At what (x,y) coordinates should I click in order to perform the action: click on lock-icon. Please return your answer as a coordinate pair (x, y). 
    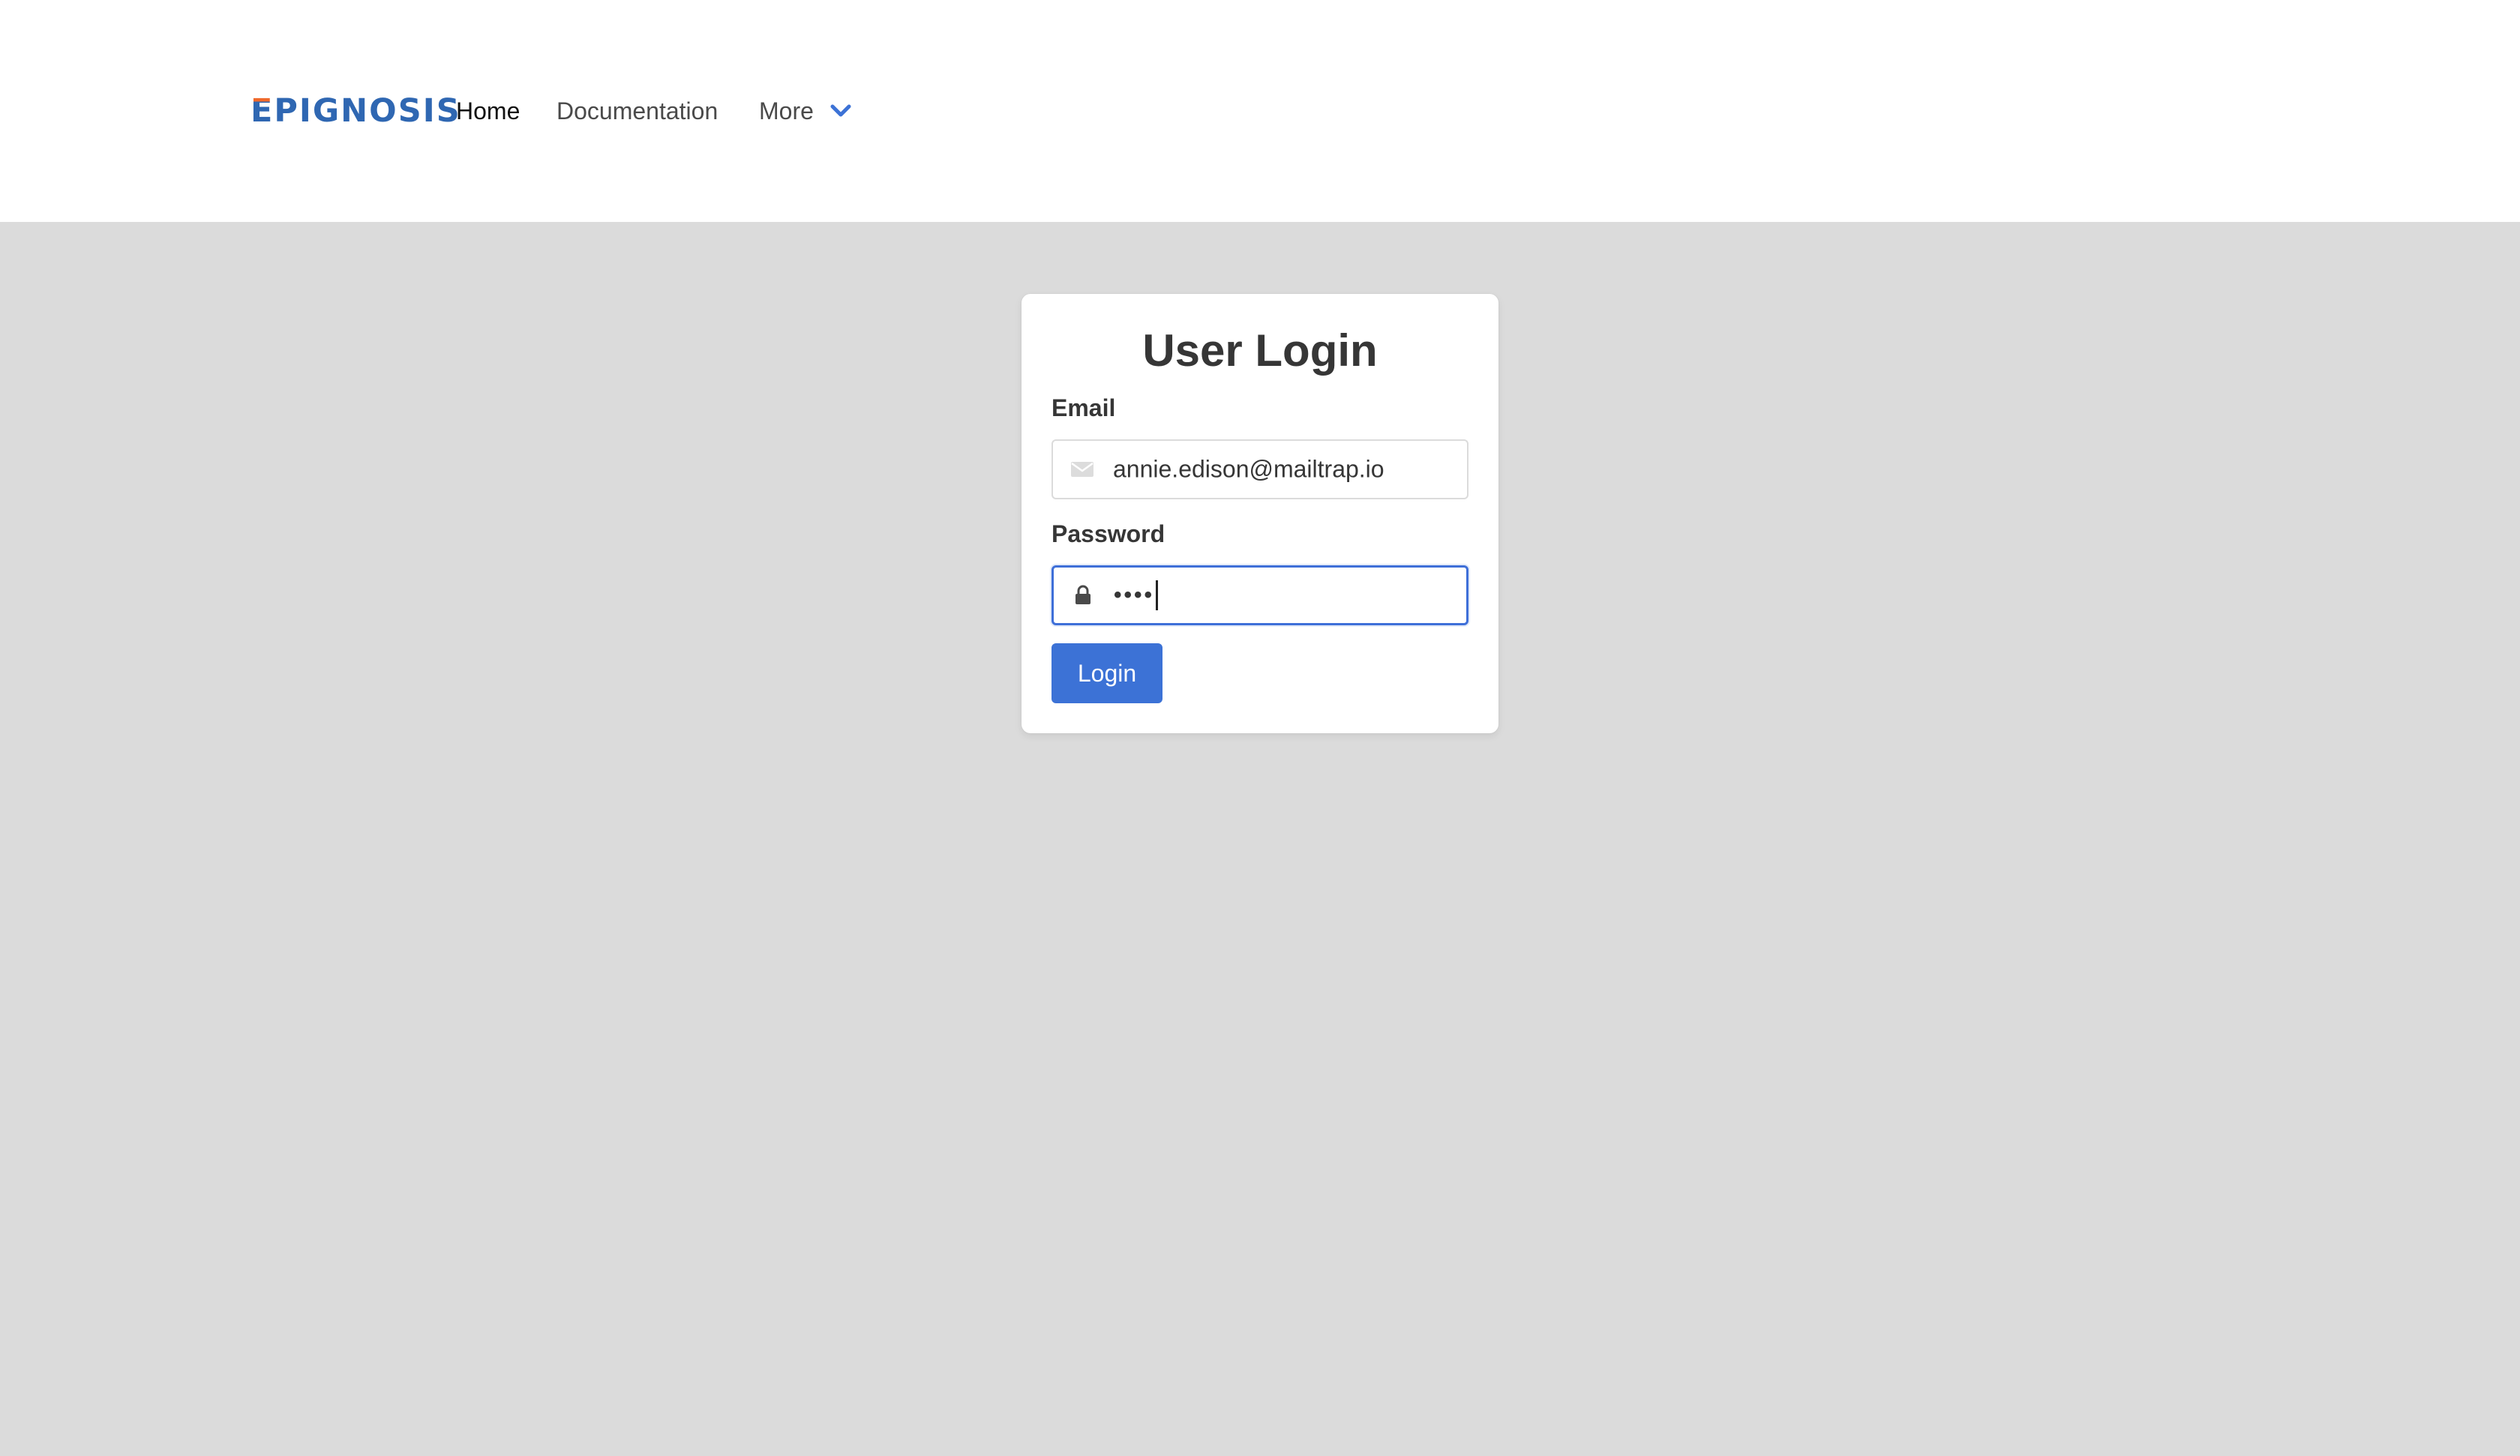
    Looking at the image, I should click on (1083, 595).